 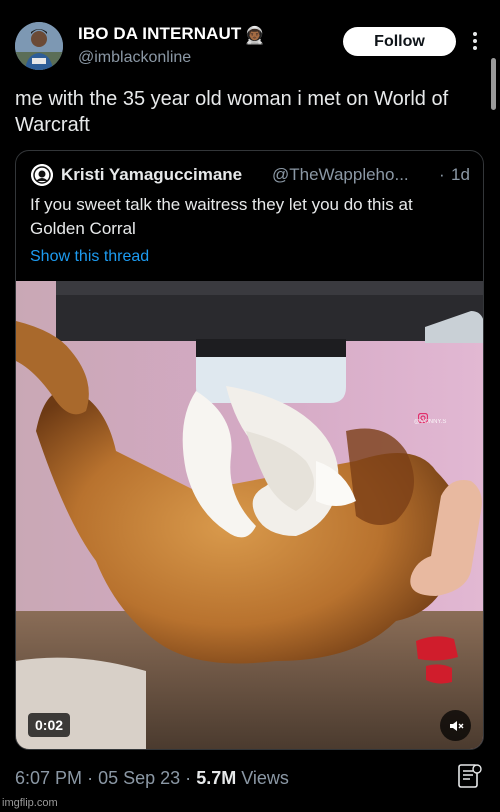 I want to click on quote-author-avatar, so click(x=42, y=175).